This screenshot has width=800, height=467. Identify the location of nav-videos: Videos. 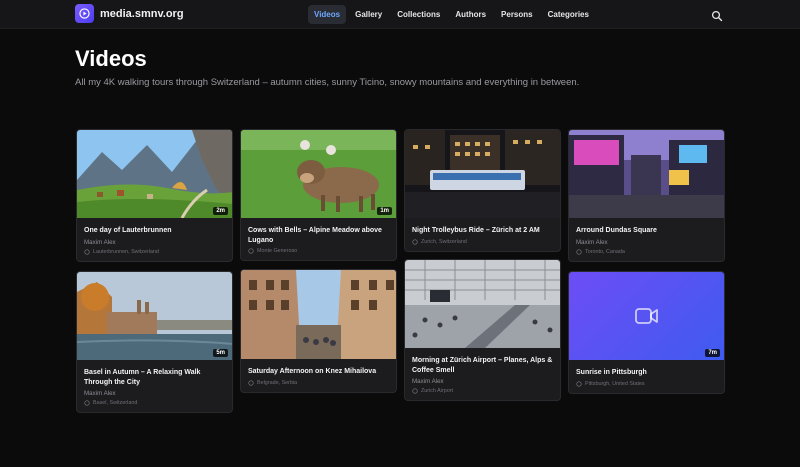
(327, 14).